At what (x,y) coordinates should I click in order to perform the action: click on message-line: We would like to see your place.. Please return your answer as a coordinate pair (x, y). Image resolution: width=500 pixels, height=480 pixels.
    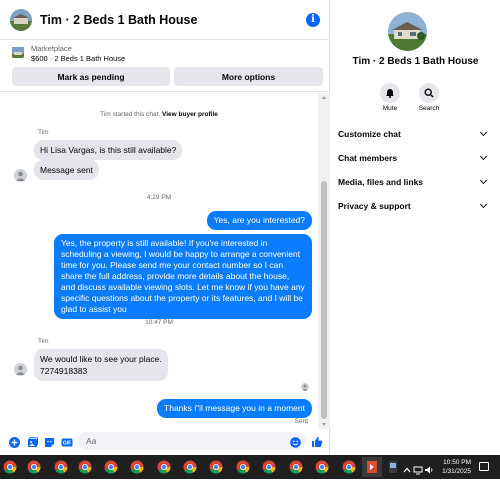
    Looking at the image, I should click on (101, 359).